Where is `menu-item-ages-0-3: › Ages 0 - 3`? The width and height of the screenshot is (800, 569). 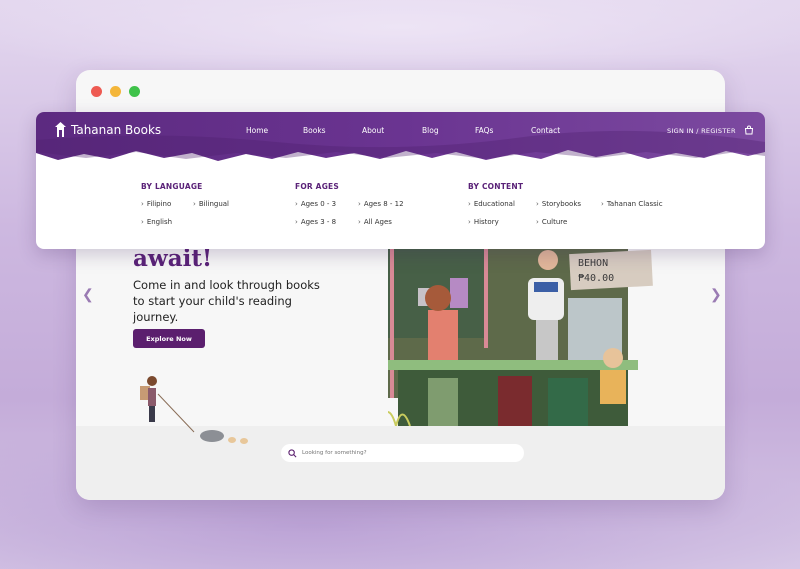
menu-item-ages-0-3: › Ages 0 - 3 is located at coordinates (315, 204).